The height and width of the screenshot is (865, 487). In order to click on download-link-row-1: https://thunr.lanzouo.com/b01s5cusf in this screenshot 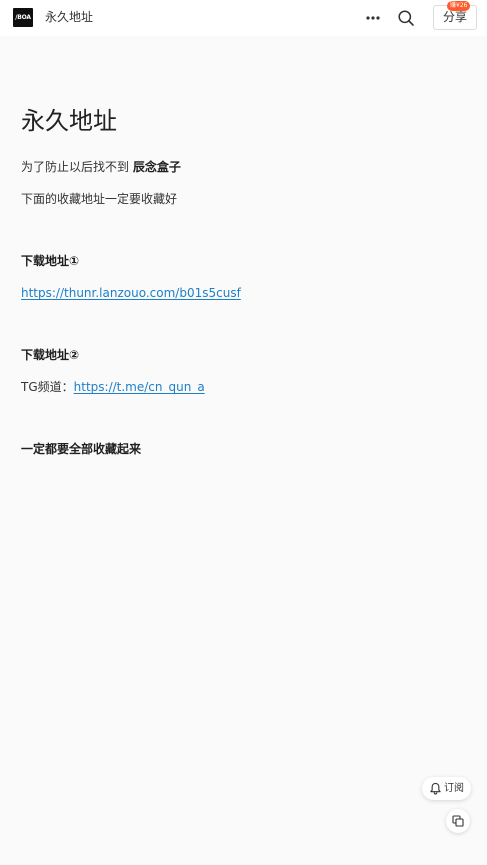, I will do `click(131, 293)`.